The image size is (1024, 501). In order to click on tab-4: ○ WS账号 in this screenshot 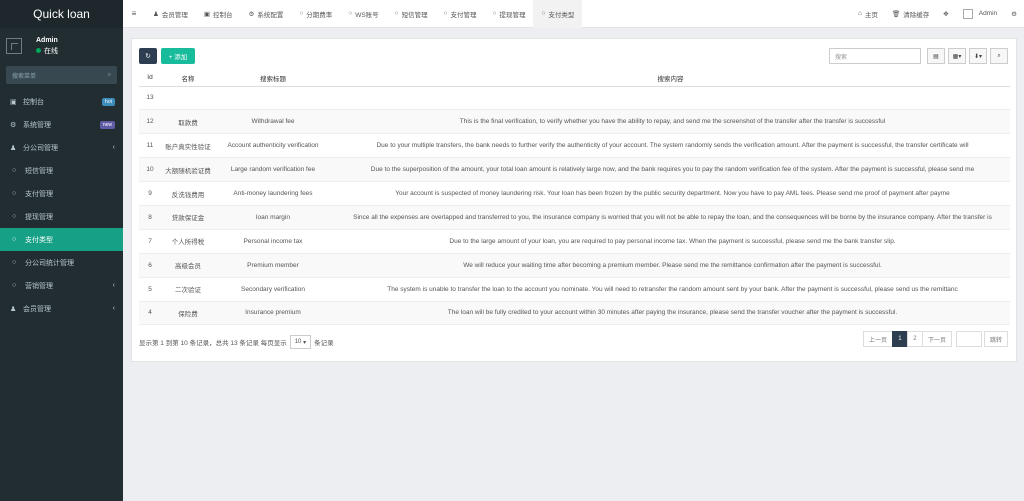, I will do `click(363, 14)`.